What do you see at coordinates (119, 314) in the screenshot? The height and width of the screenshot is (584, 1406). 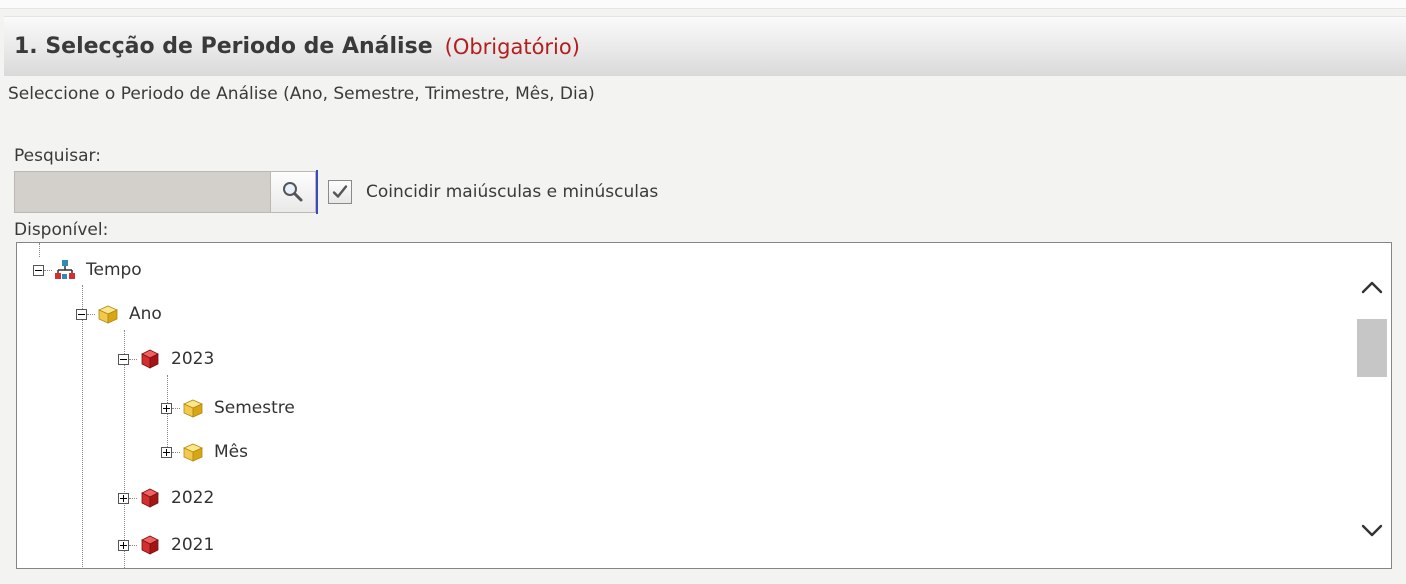 I see `tree-node-ano: Ano` at bounding box center [119, 314].